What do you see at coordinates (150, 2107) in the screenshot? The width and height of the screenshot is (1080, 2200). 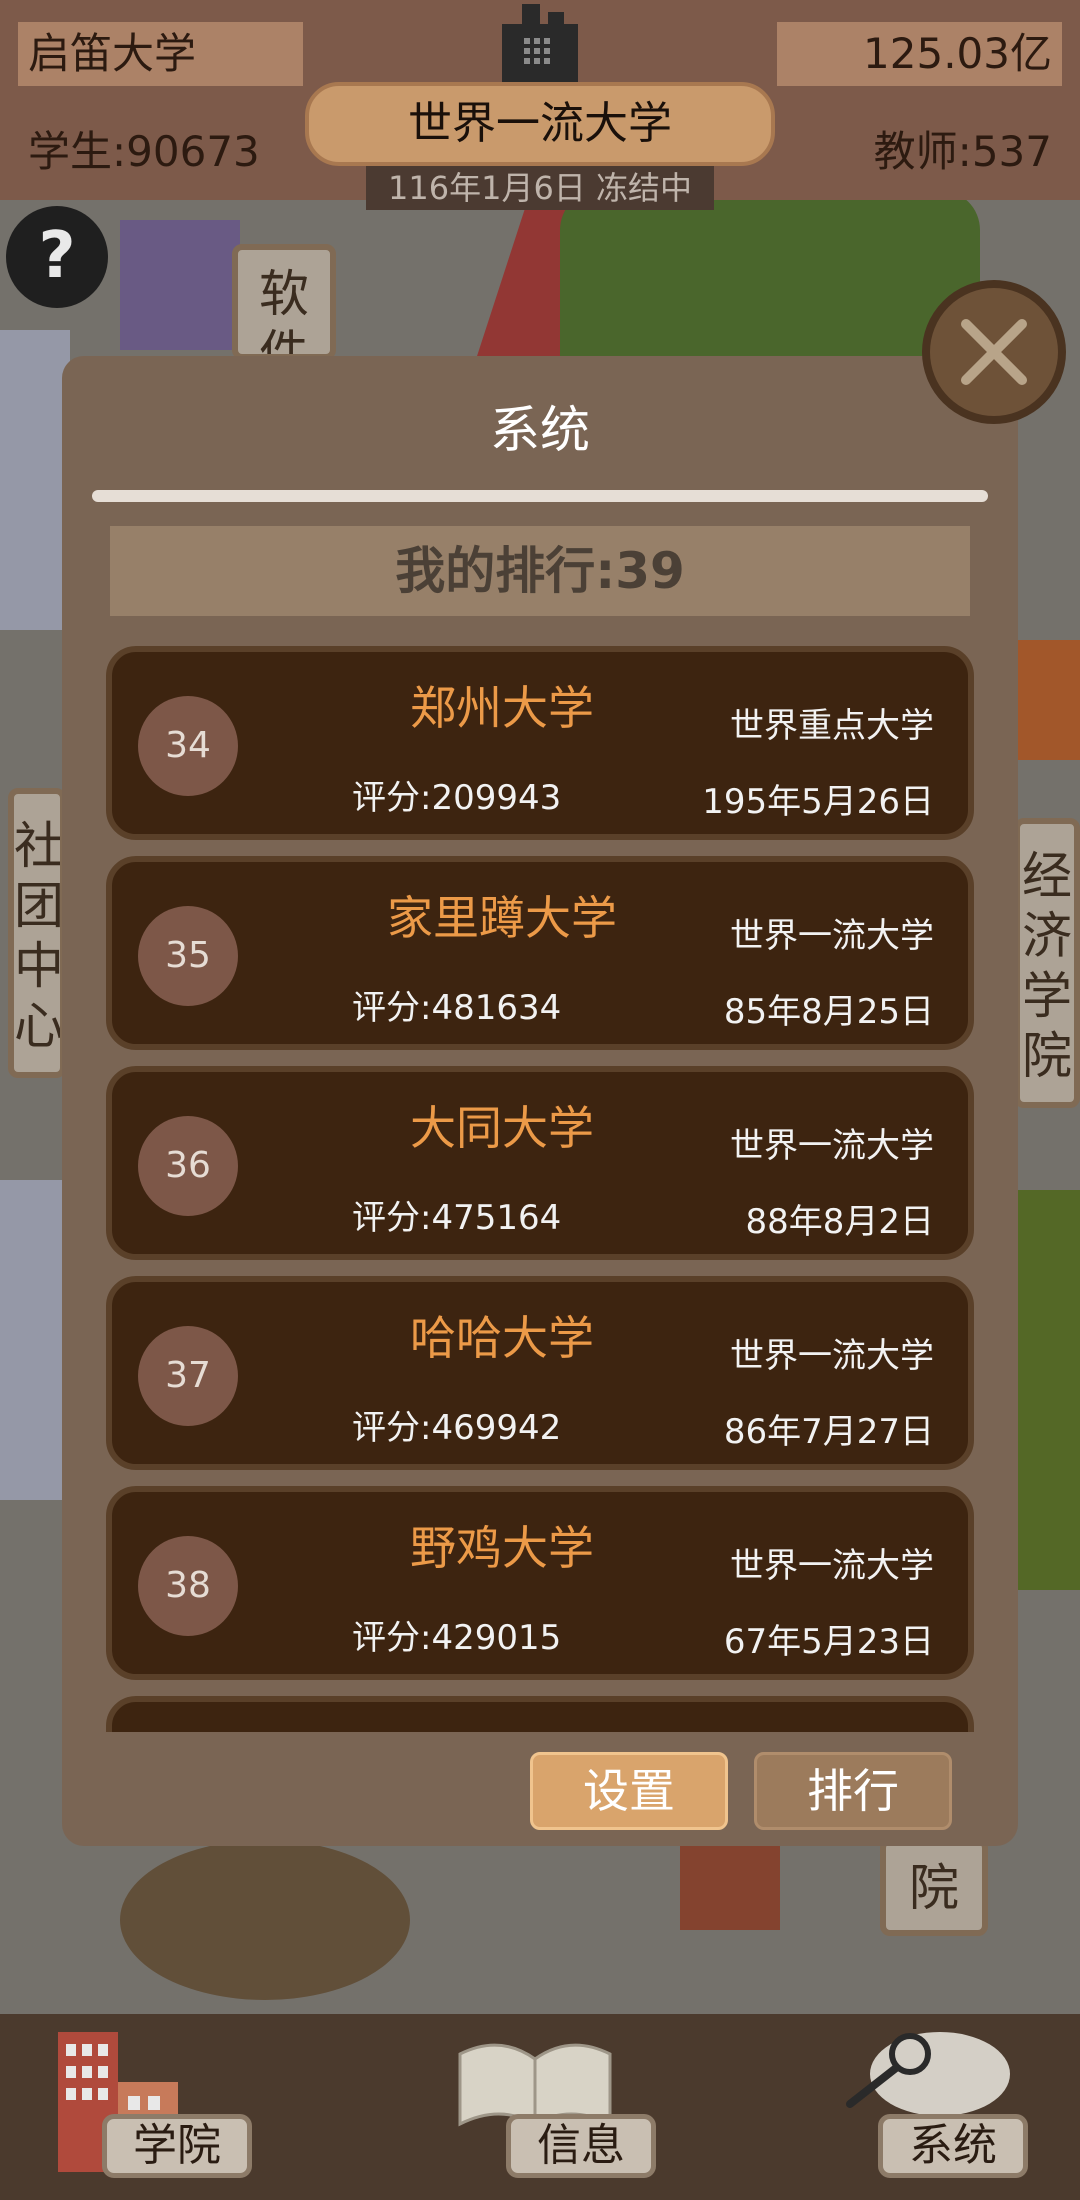 I see `nav-college: 学院` at bounding box center [150, 2107].